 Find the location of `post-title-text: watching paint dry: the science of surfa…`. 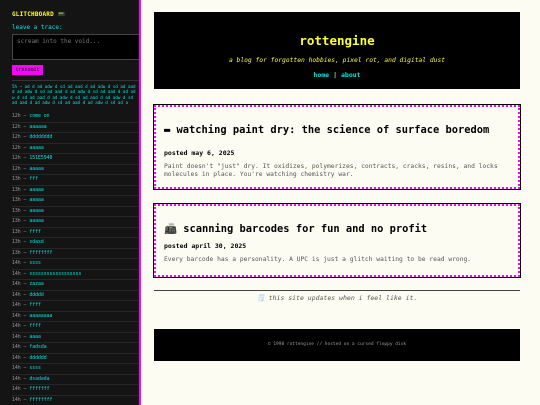

post-title-text: watching paint dry: the science of surfa… is located at coordinates (333, 130).